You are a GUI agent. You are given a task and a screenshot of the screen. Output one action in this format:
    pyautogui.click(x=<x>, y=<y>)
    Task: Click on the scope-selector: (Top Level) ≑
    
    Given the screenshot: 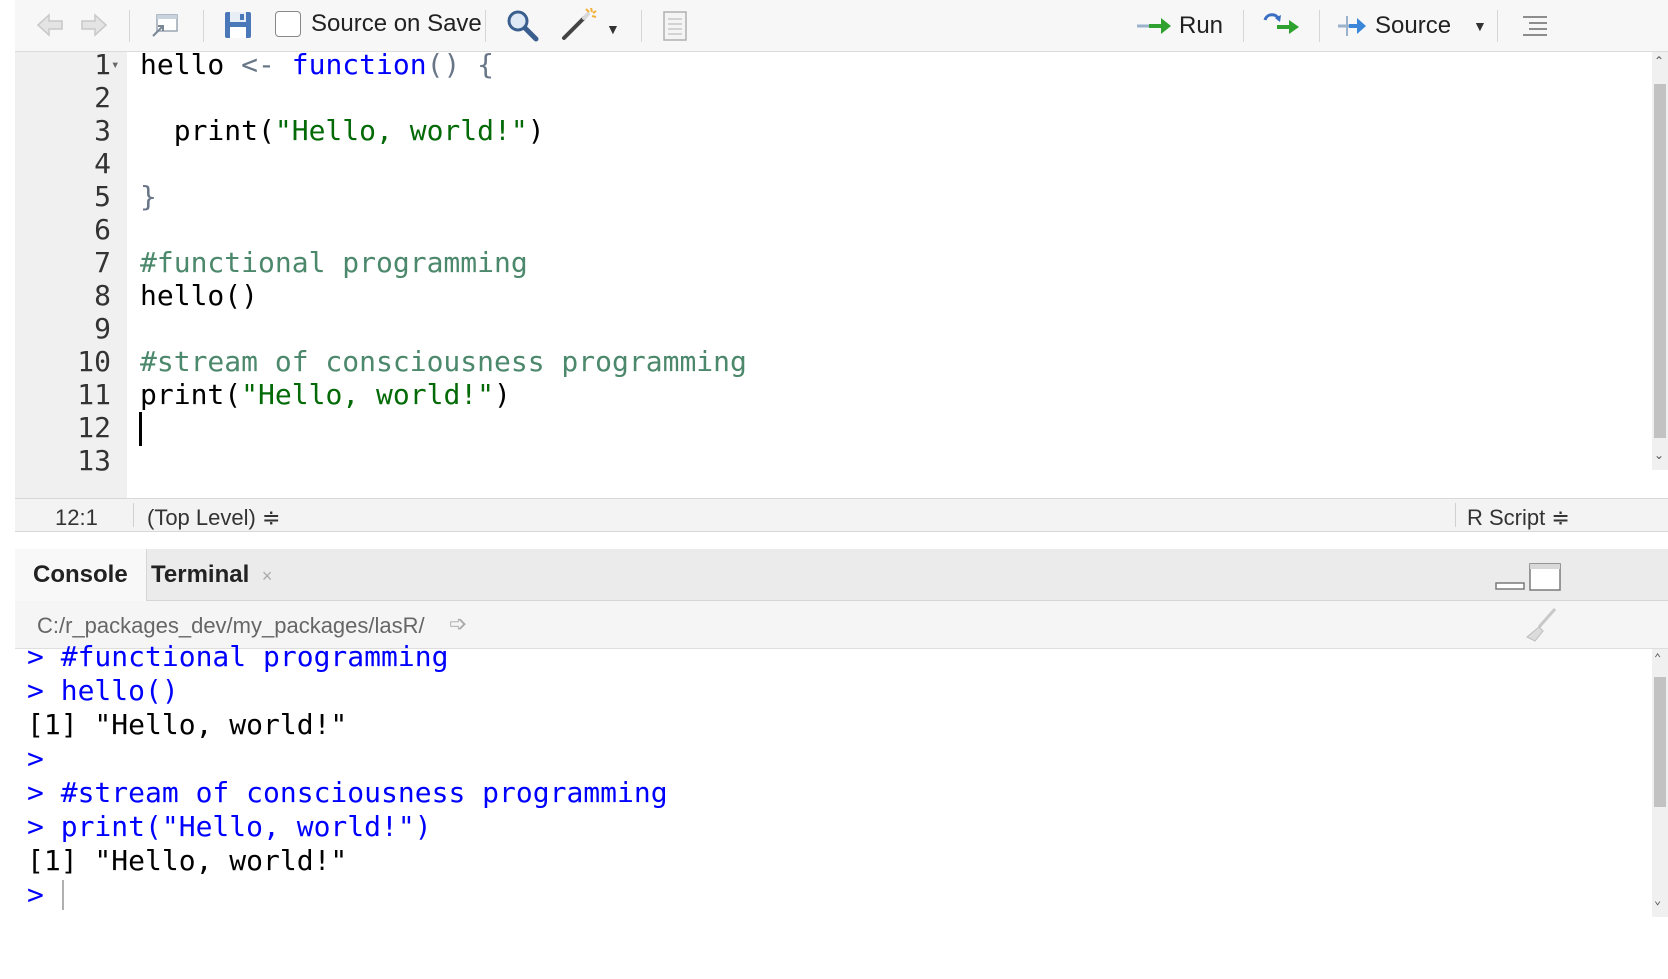 What is the action you would take?
    pyautogui.click(x=213, y=518)
    